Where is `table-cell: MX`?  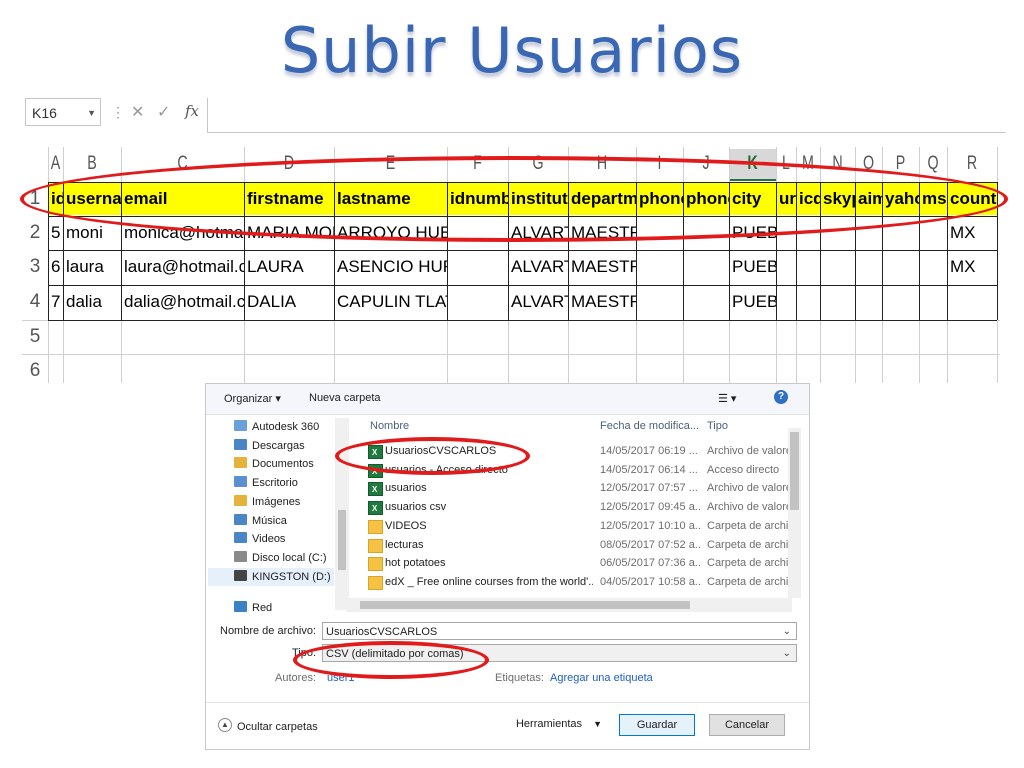 table-cell: MX is located at coordinates (972, 266).